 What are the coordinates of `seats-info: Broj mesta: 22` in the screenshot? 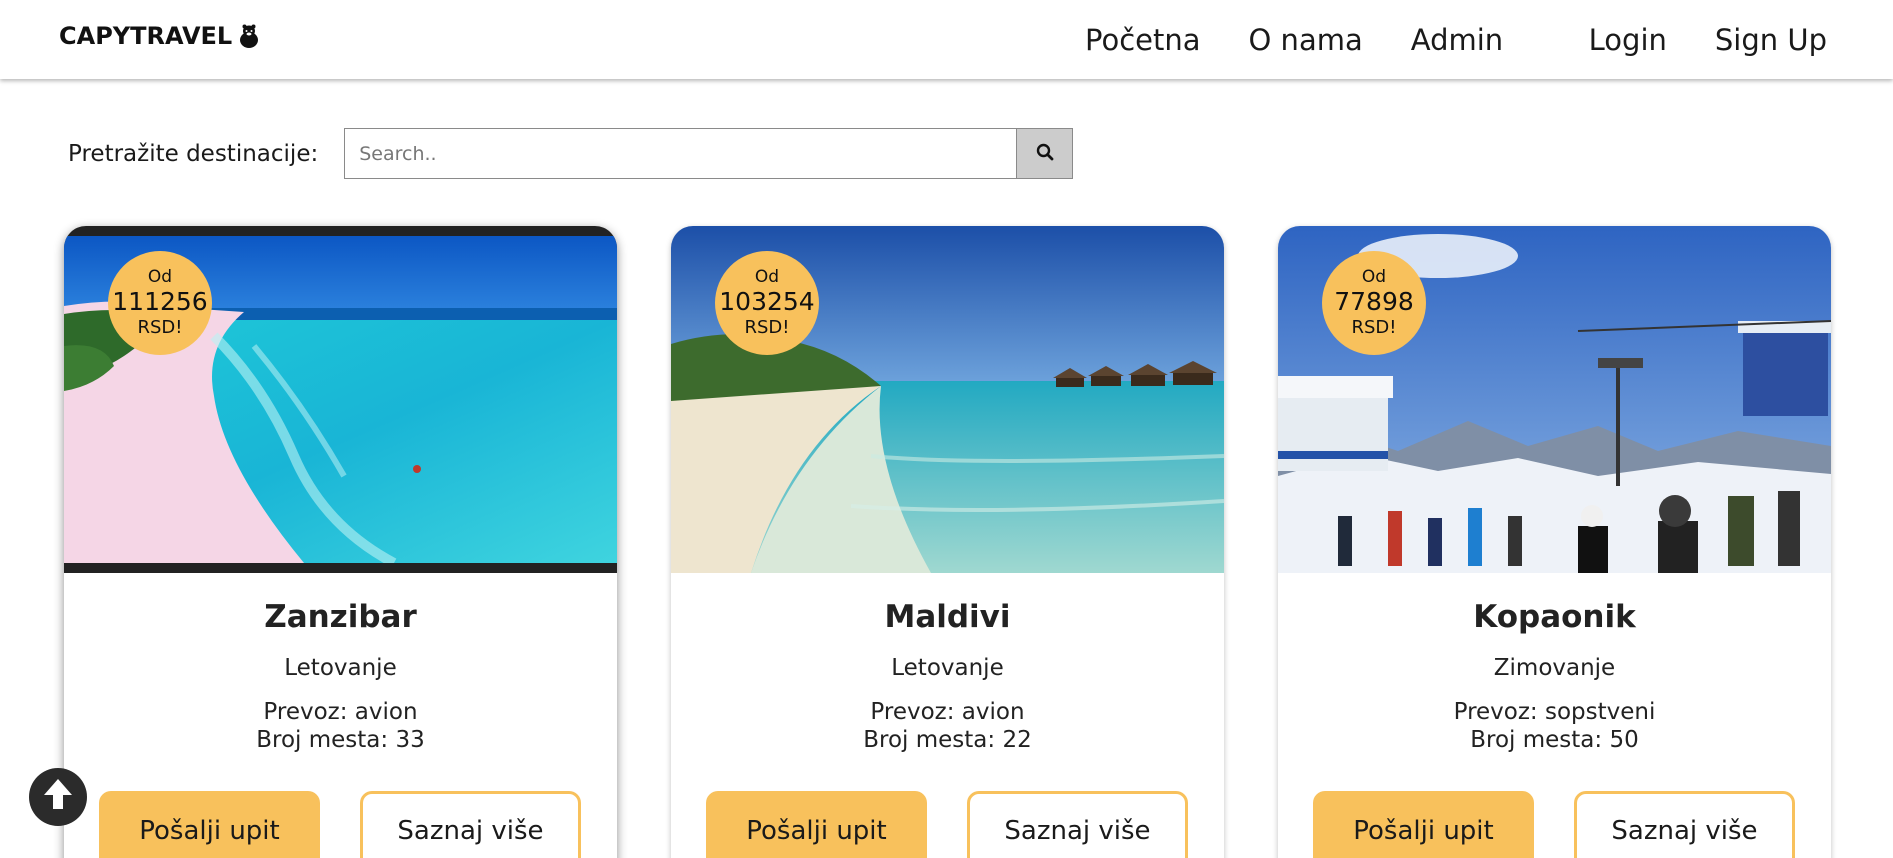 It's located at (947, 740).